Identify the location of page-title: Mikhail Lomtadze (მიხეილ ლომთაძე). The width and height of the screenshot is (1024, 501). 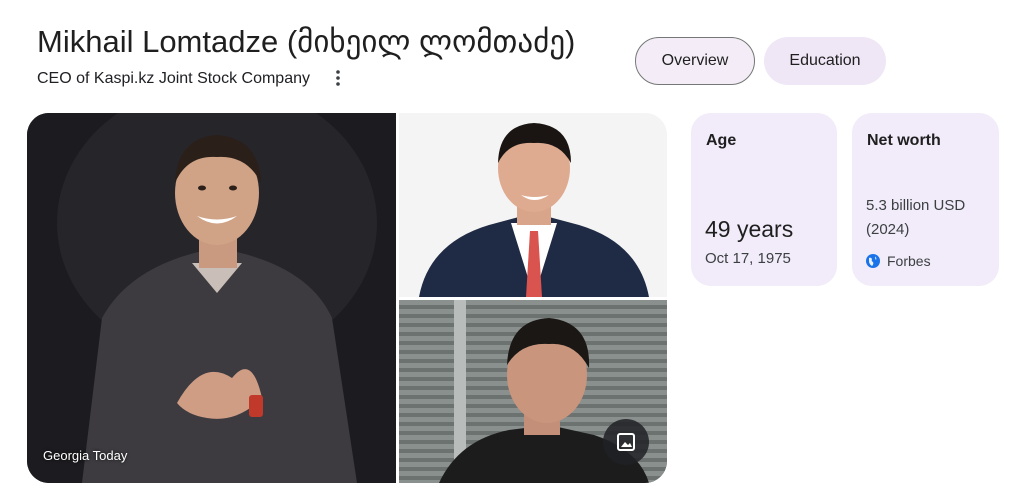
(306, 41).